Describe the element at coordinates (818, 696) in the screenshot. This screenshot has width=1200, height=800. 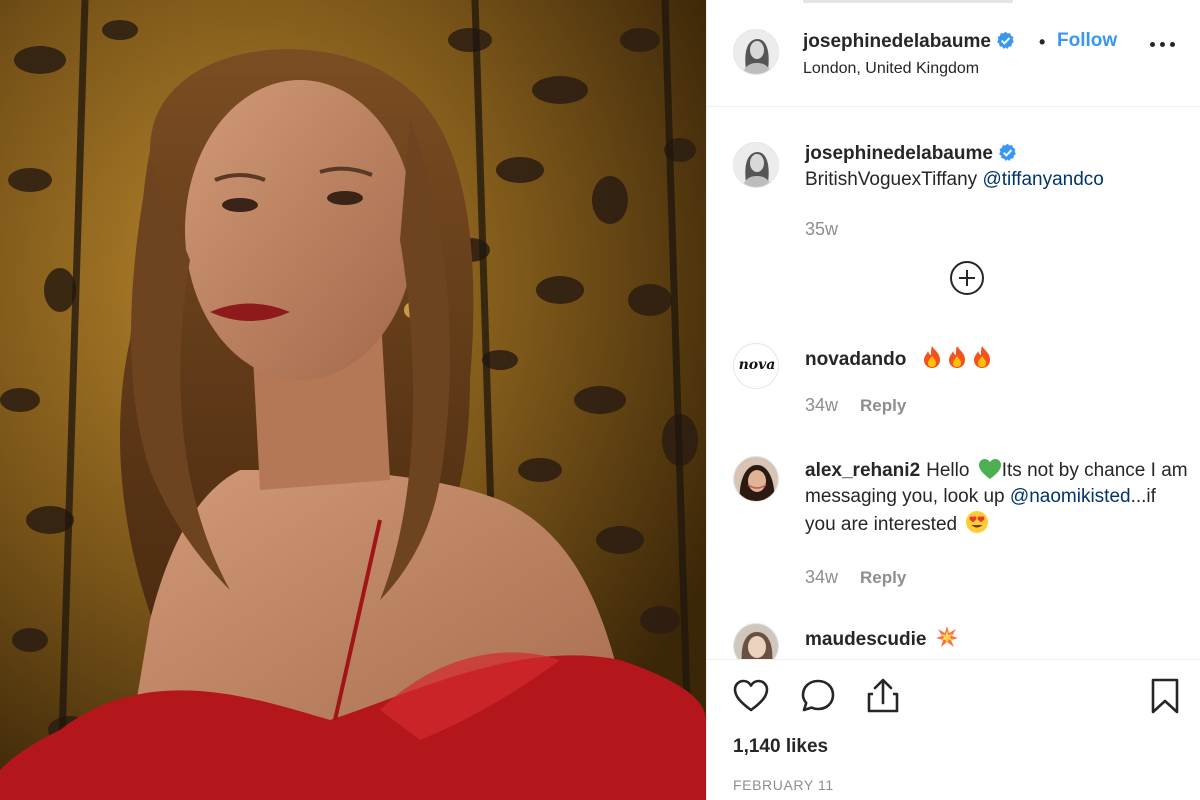
I see `comment-icon` at that location.